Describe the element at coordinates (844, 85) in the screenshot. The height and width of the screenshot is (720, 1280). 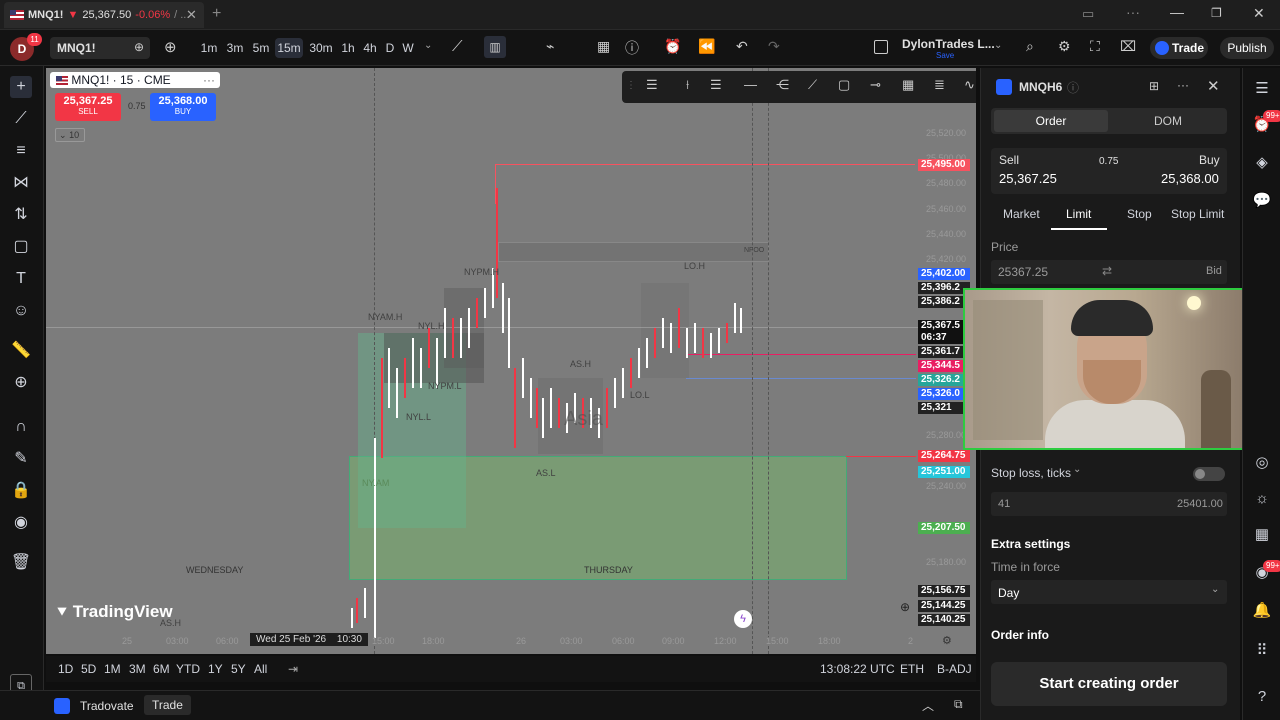
I see `tool-rect-icon: ▢` at that location.